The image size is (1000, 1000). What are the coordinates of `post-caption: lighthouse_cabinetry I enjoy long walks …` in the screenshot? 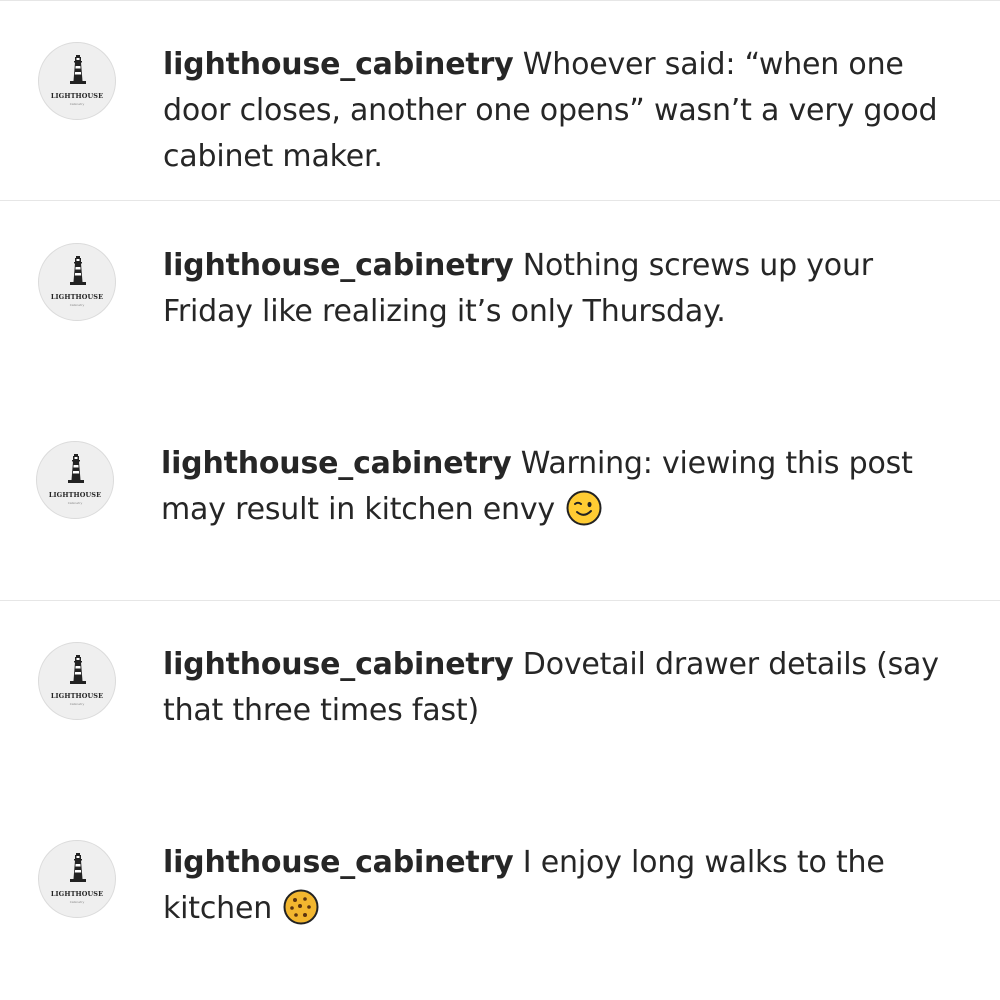 It's located at (553, 886).